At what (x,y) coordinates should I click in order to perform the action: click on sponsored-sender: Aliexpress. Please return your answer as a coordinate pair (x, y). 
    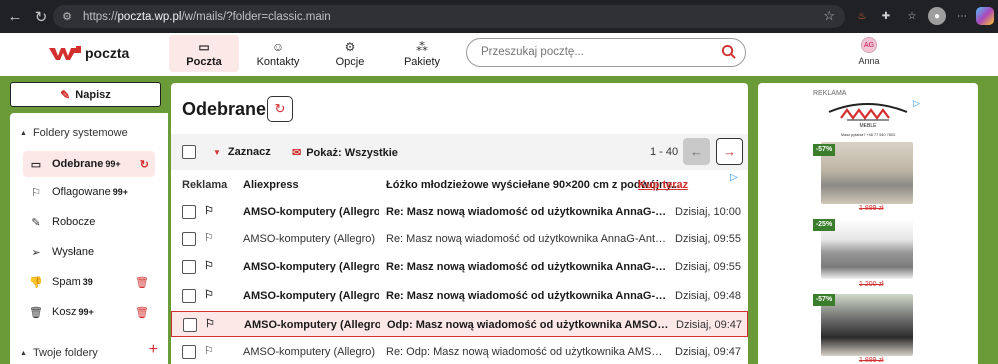
    Looking at the image, I should click on (271, 185).